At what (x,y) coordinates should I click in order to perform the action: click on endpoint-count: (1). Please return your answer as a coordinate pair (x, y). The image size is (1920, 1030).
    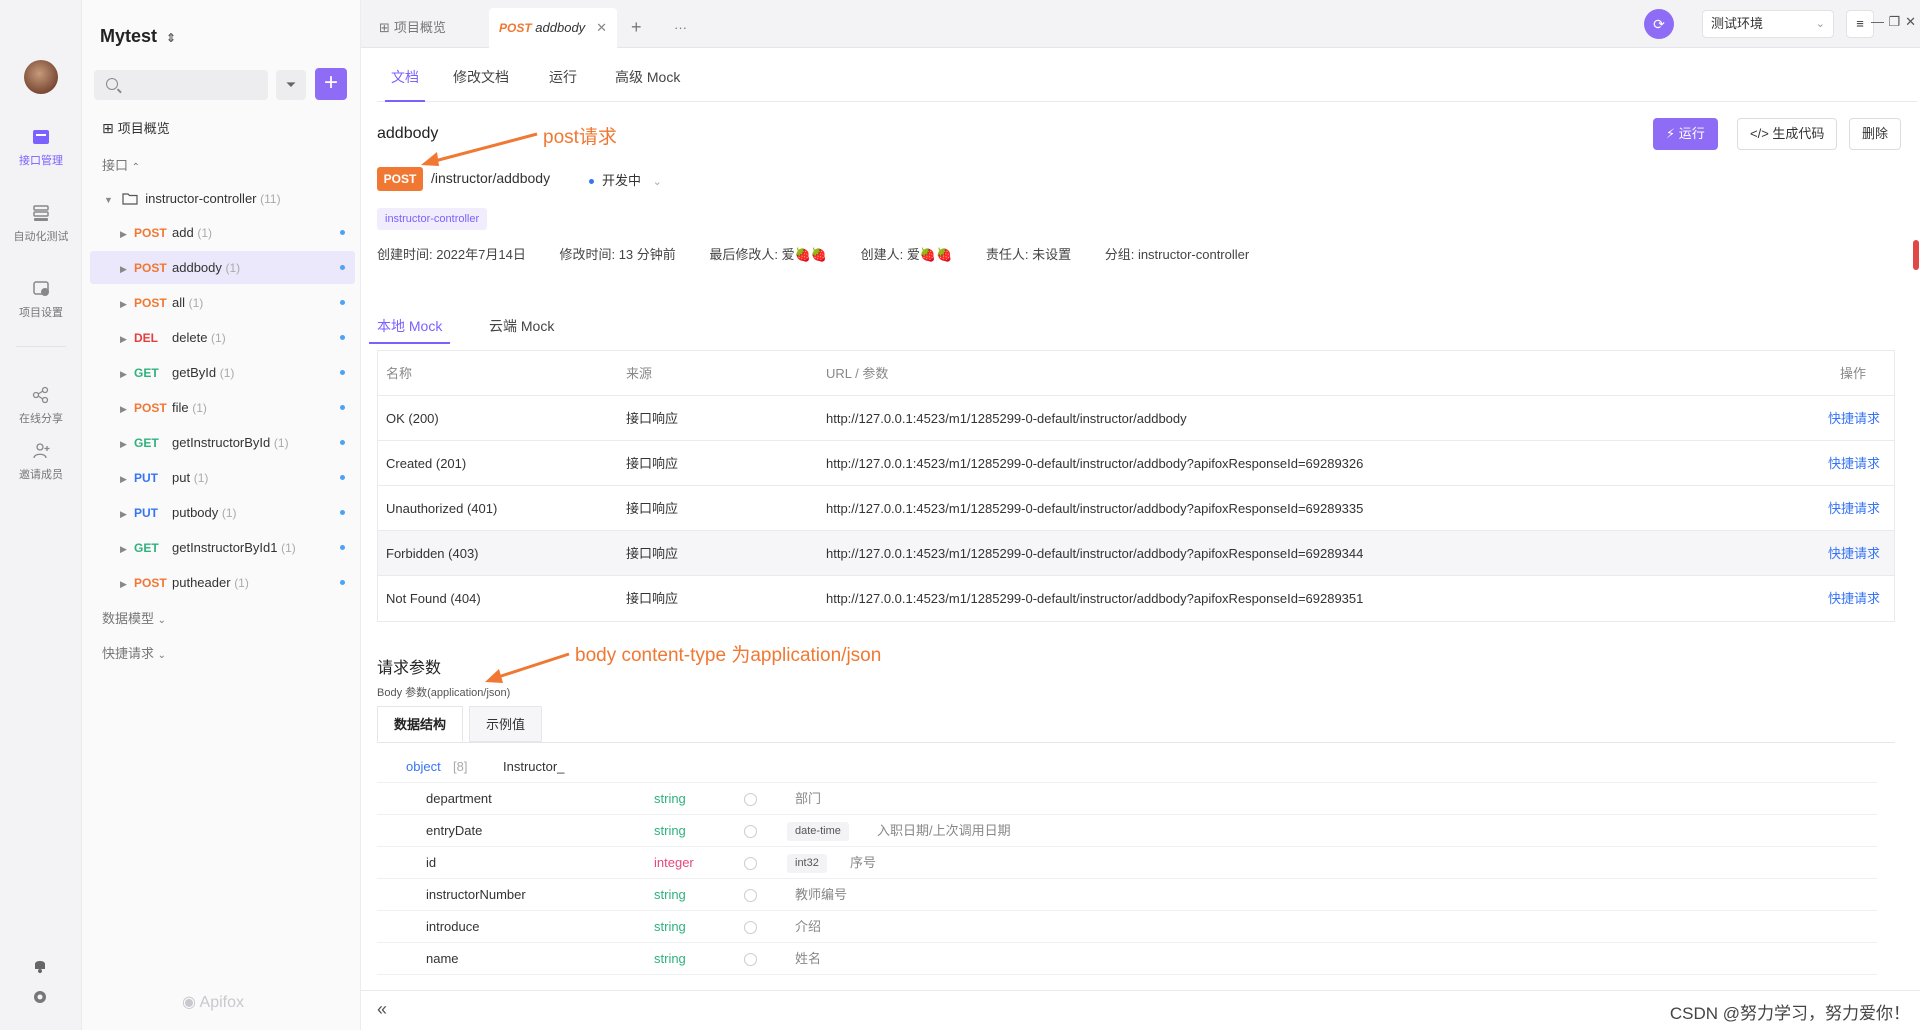
    Looking at the image, I should click on (288, 548).